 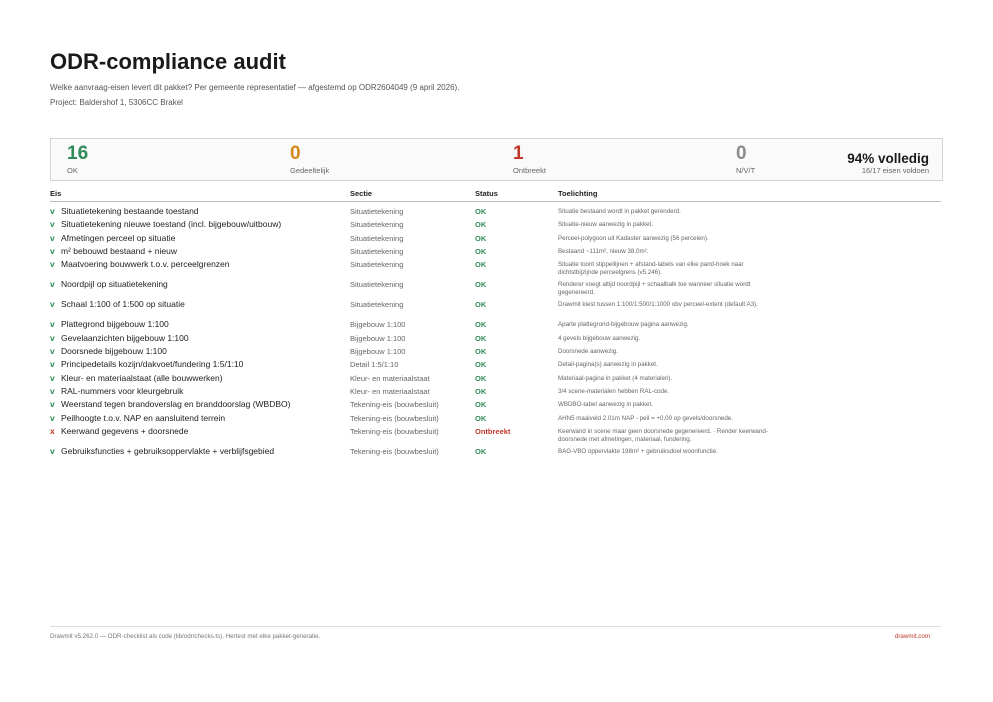 What do you see at coordinates (603, 251) in the screenshot?
I see `row-toelichting: Bestaand ~111m², nieuw 38.0m².` at bounding box center [603, 251].